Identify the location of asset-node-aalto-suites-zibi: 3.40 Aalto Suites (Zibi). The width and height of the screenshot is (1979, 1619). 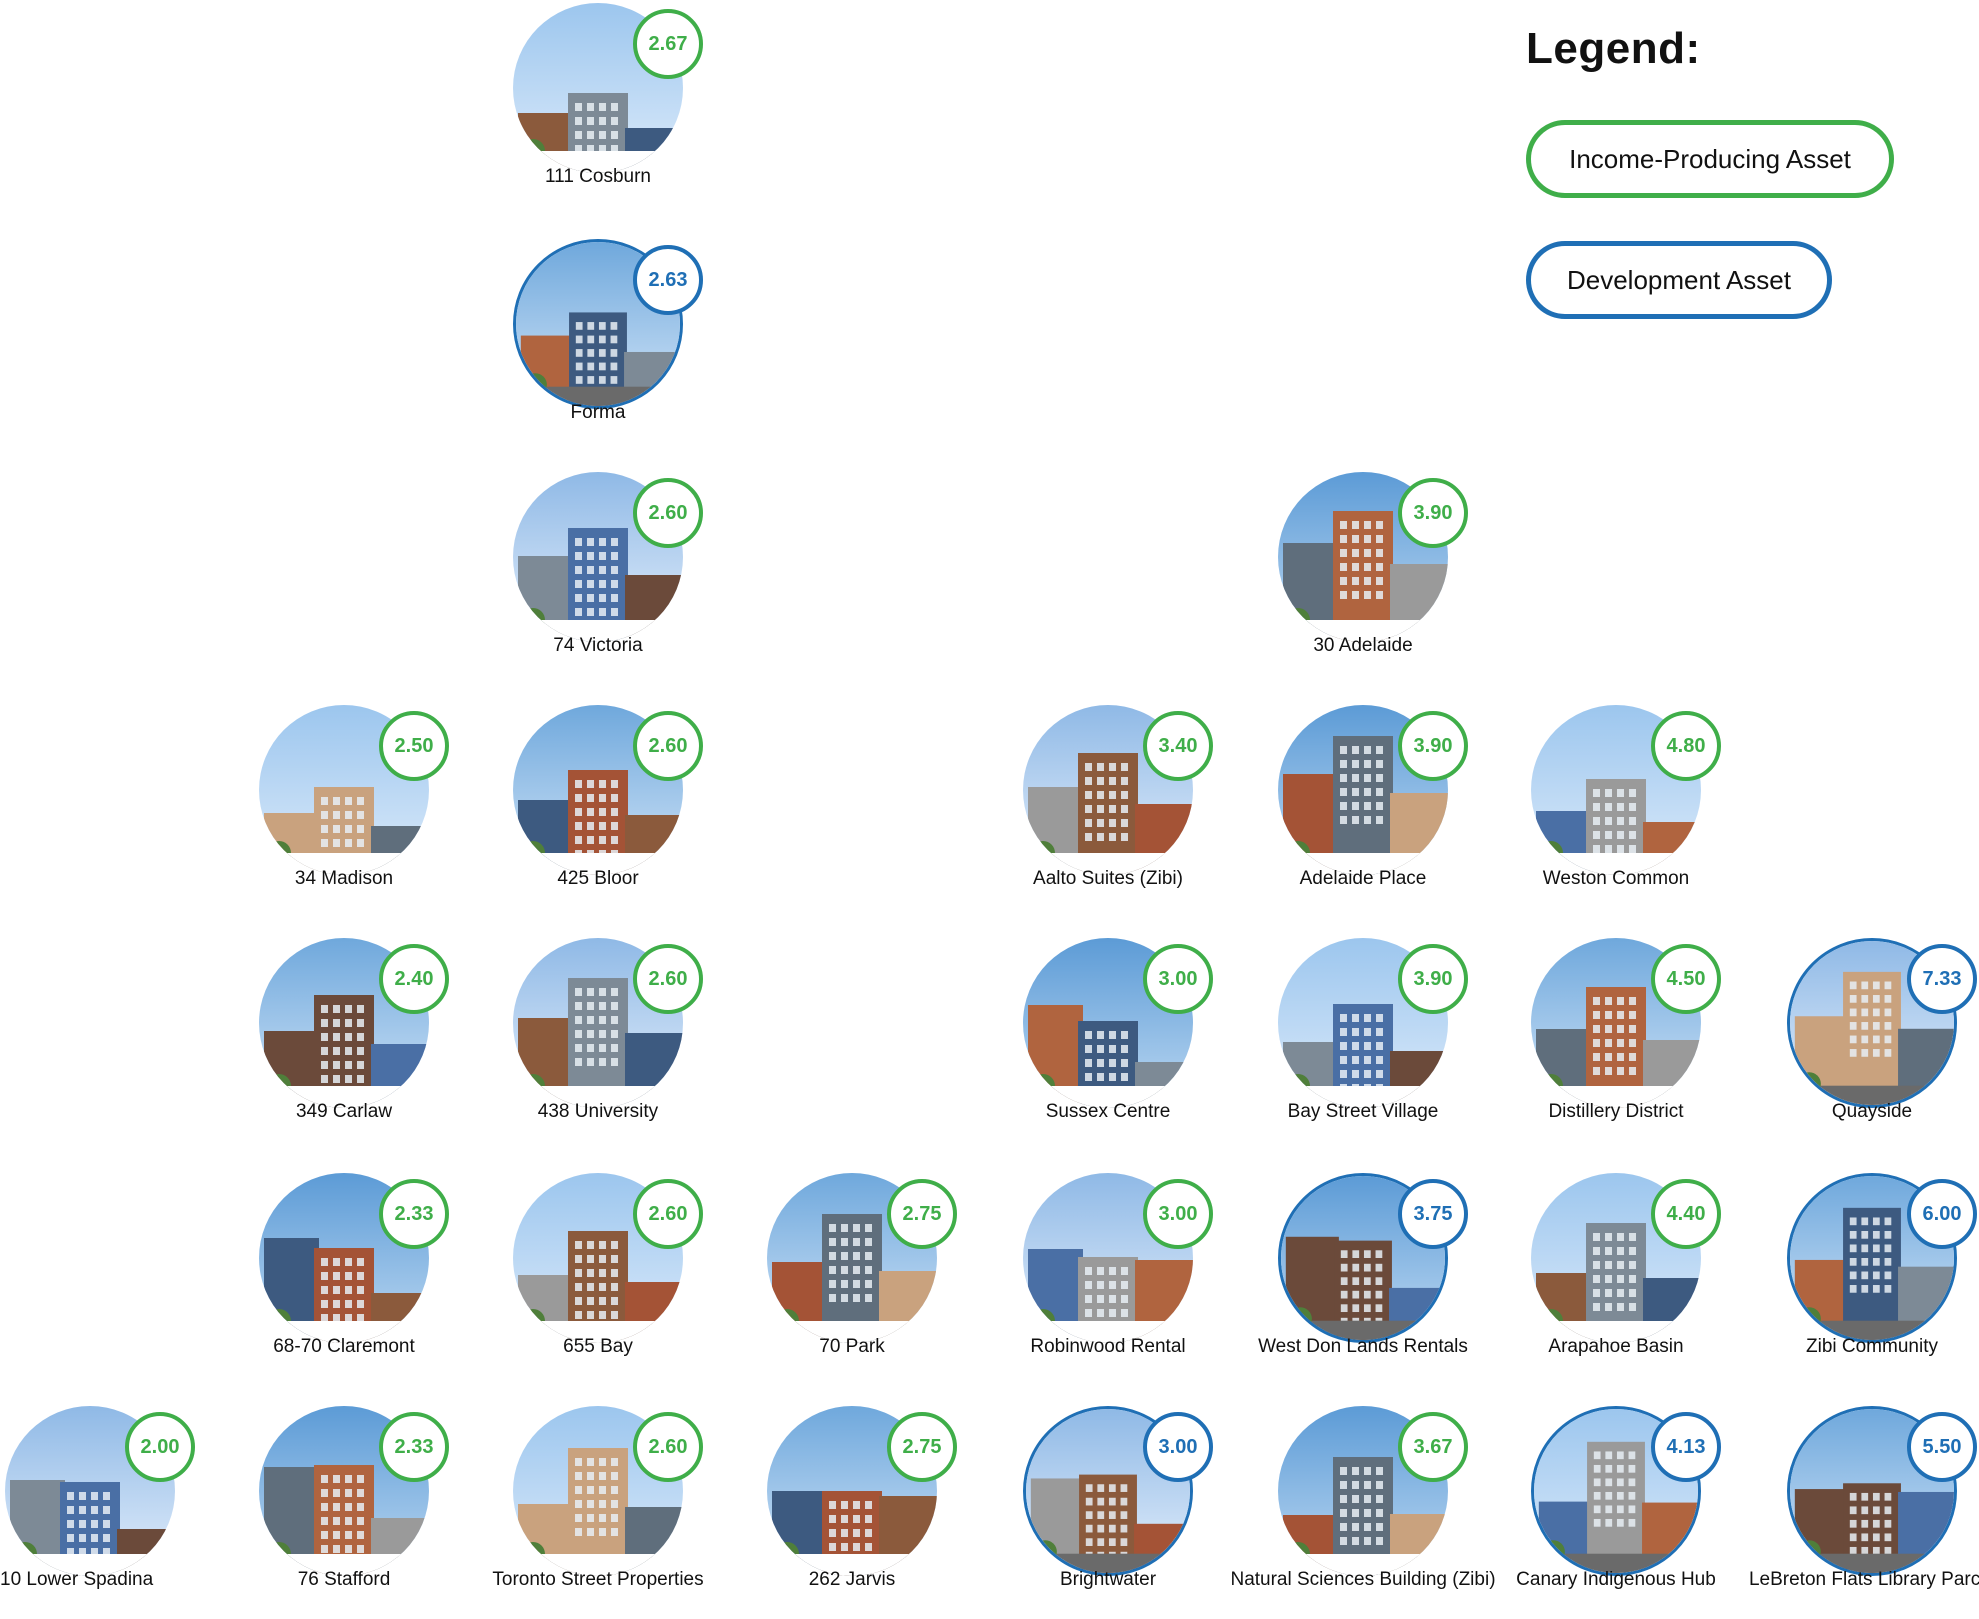
(1093, 805).